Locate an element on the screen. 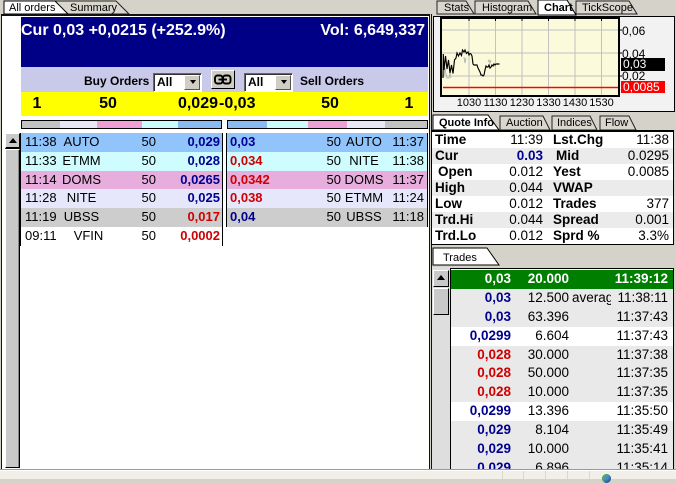  svg-text: Quote Info is located at coordinates (466, 123).